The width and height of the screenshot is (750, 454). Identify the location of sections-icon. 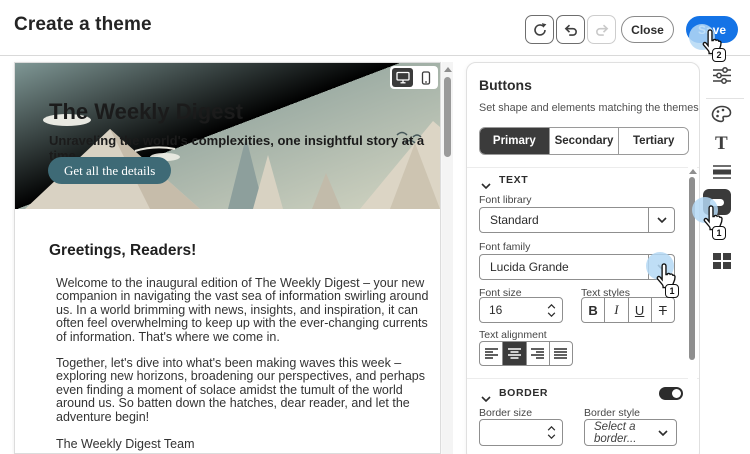
(722, 172).